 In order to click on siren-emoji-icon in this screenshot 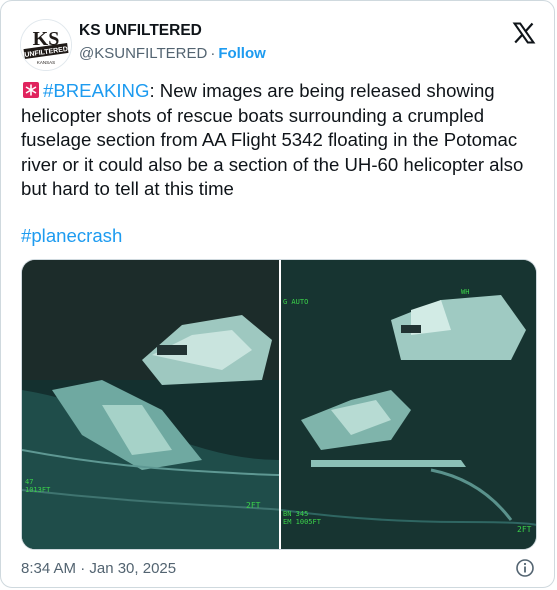, I will do `click(31, 90)`.